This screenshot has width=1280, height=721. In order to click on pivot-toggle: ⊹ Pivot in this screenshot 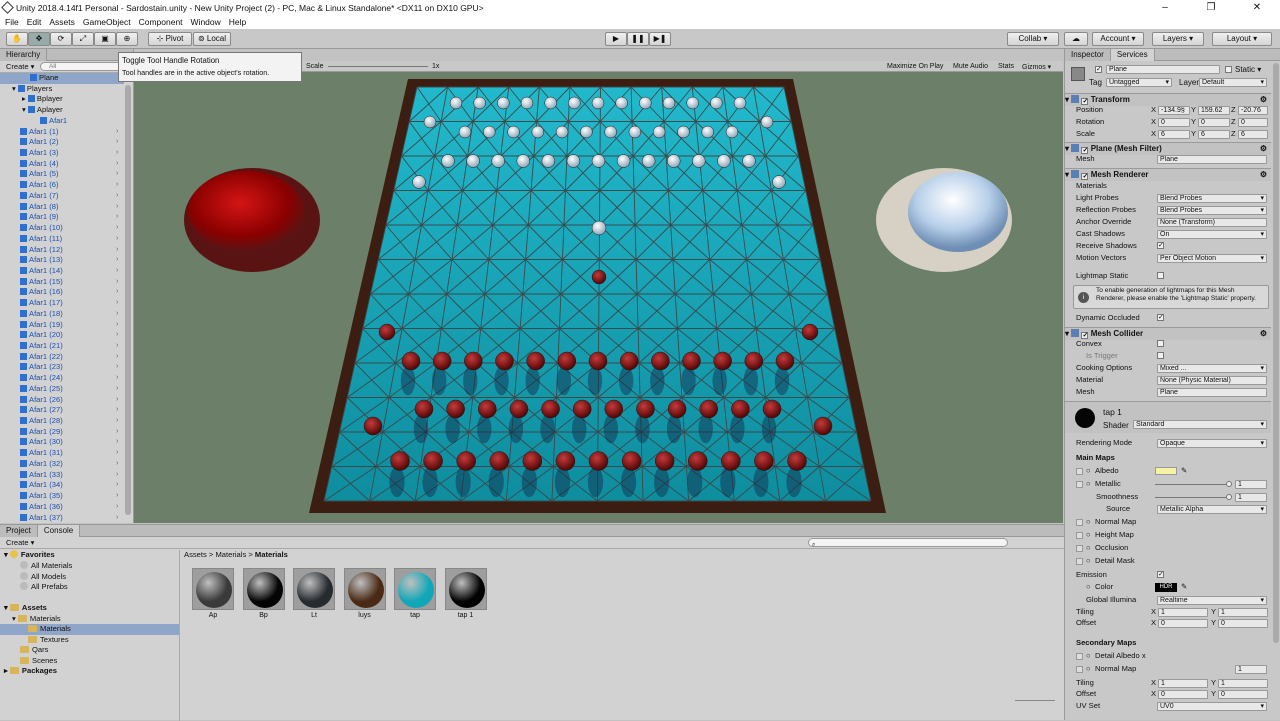, I will do `click(170, 39)`.